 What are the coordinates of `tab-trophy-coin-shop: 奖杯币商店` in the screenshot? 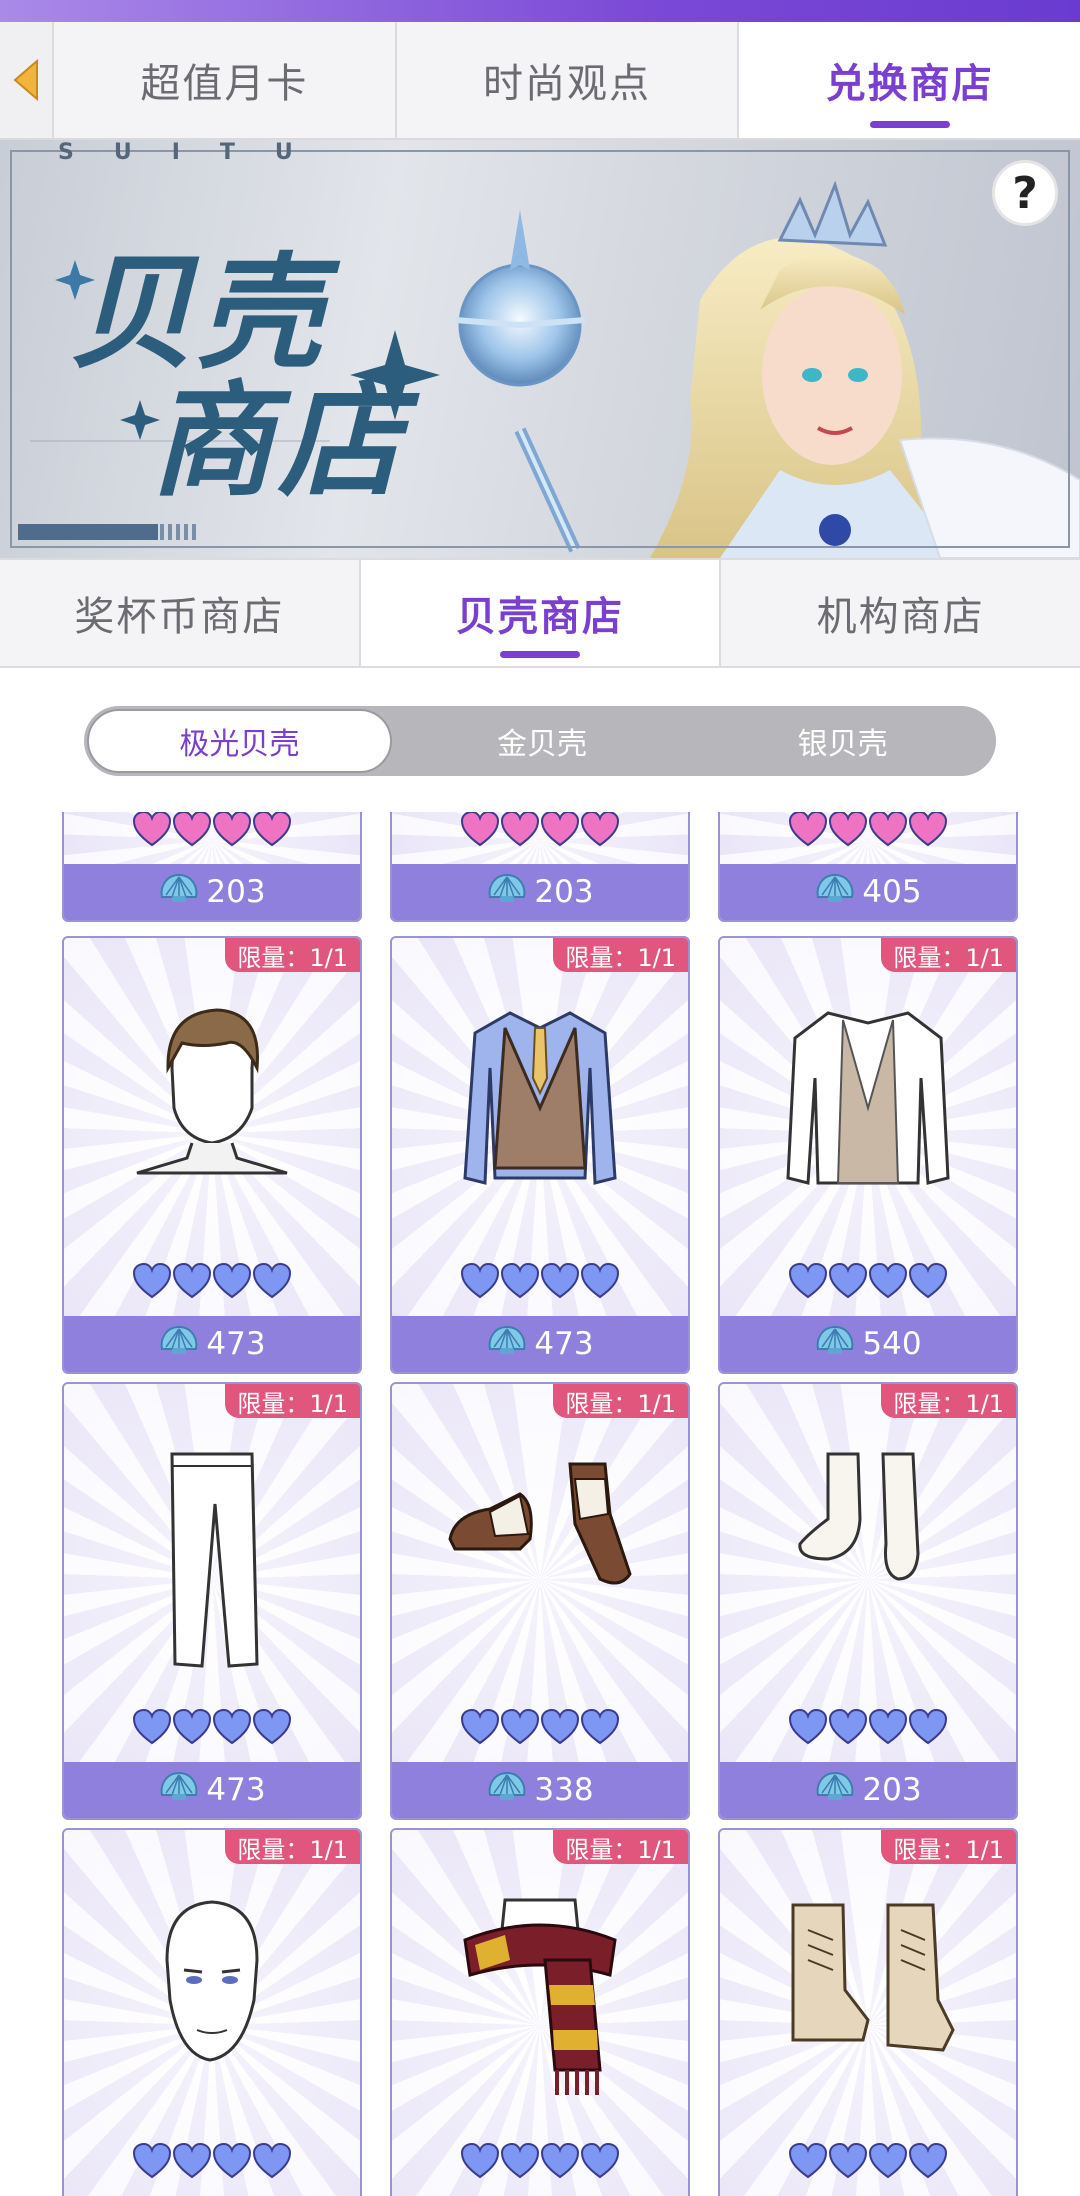 It's located at (180, 613).